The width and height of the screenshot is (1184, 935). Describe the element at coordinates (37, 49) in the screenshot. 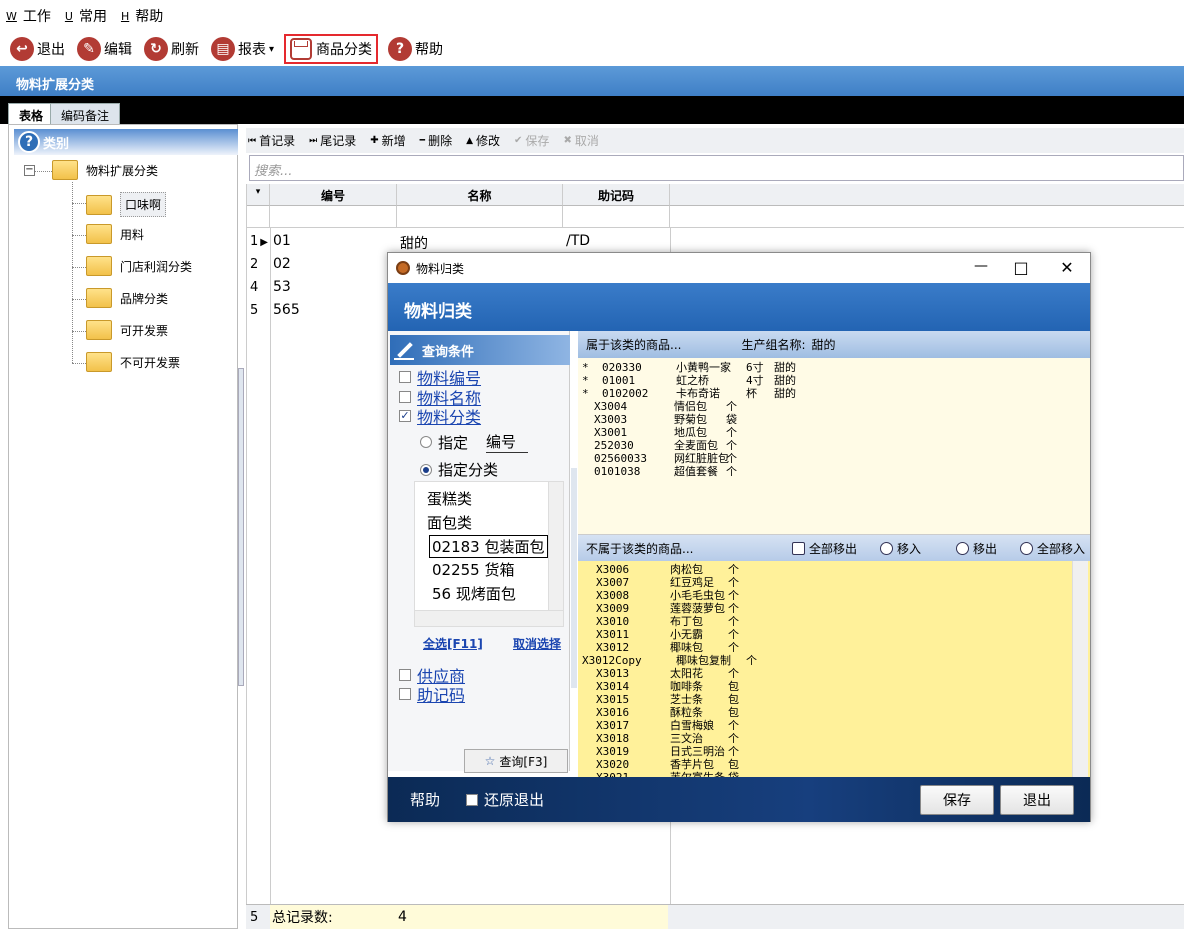

I see `exit-button: ↩ 退出` at that location.